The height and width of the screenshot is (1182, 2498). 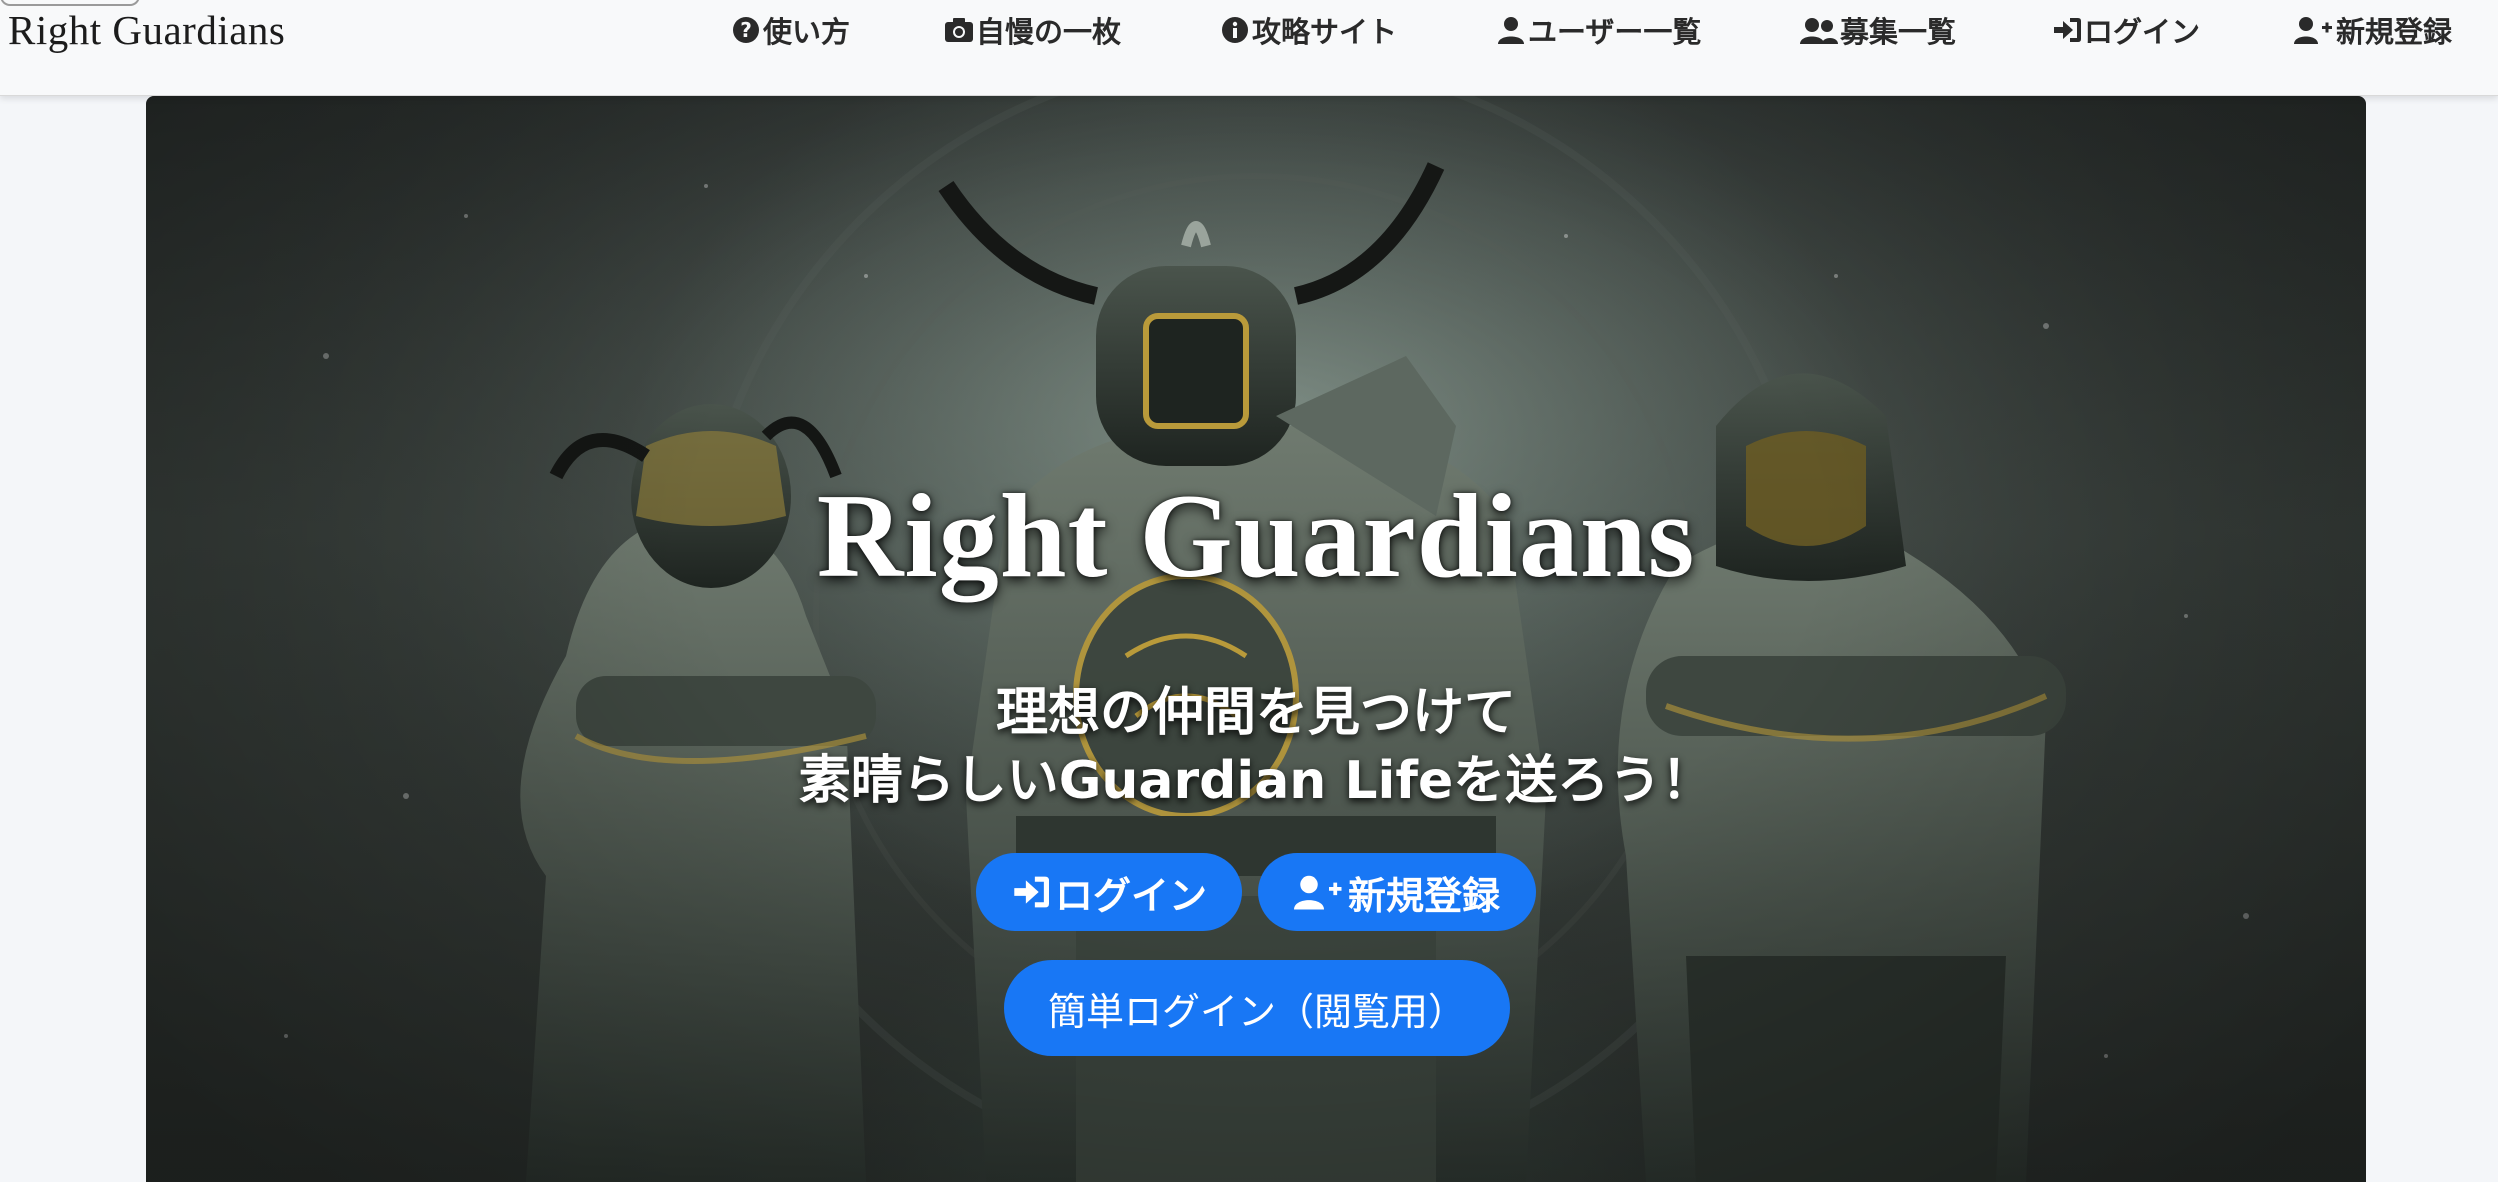 What do you see at coordinates (1235, 30) in the screenshot?
I see `info-circle-icon` at bounding box center [1235, 30].